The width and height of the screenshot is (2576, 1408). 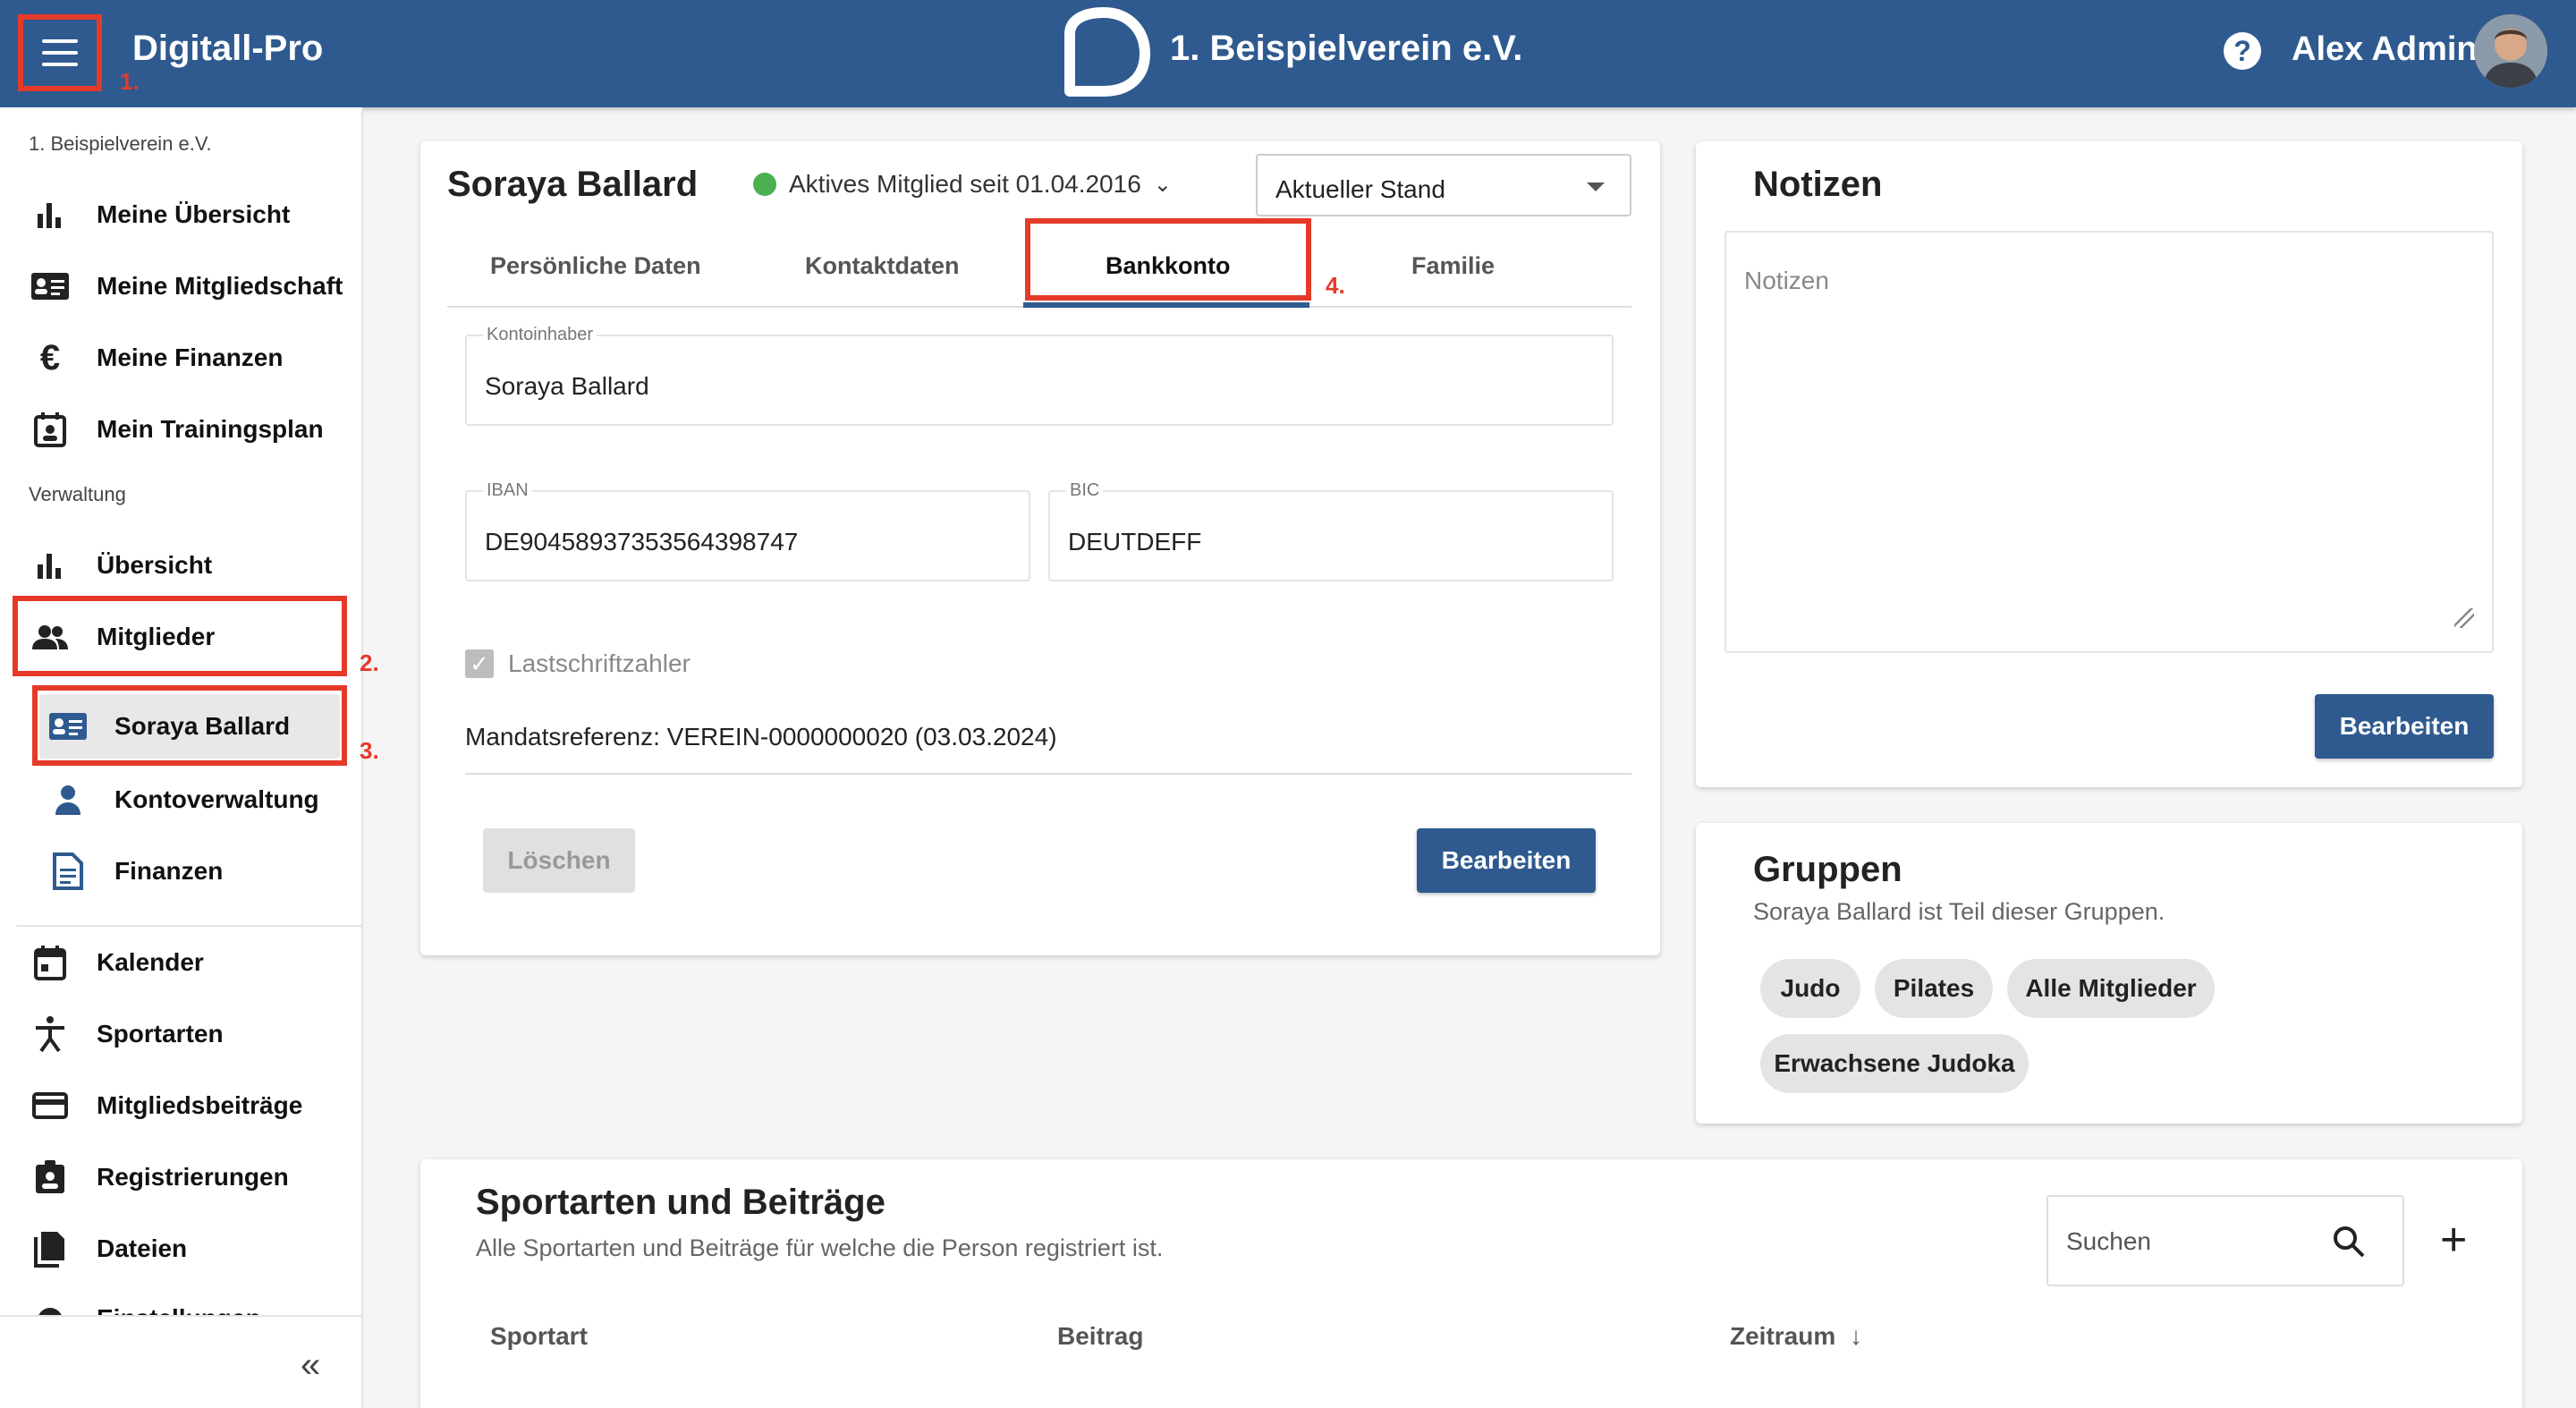 I want to click on person-icon, so click(x=68, y=799).